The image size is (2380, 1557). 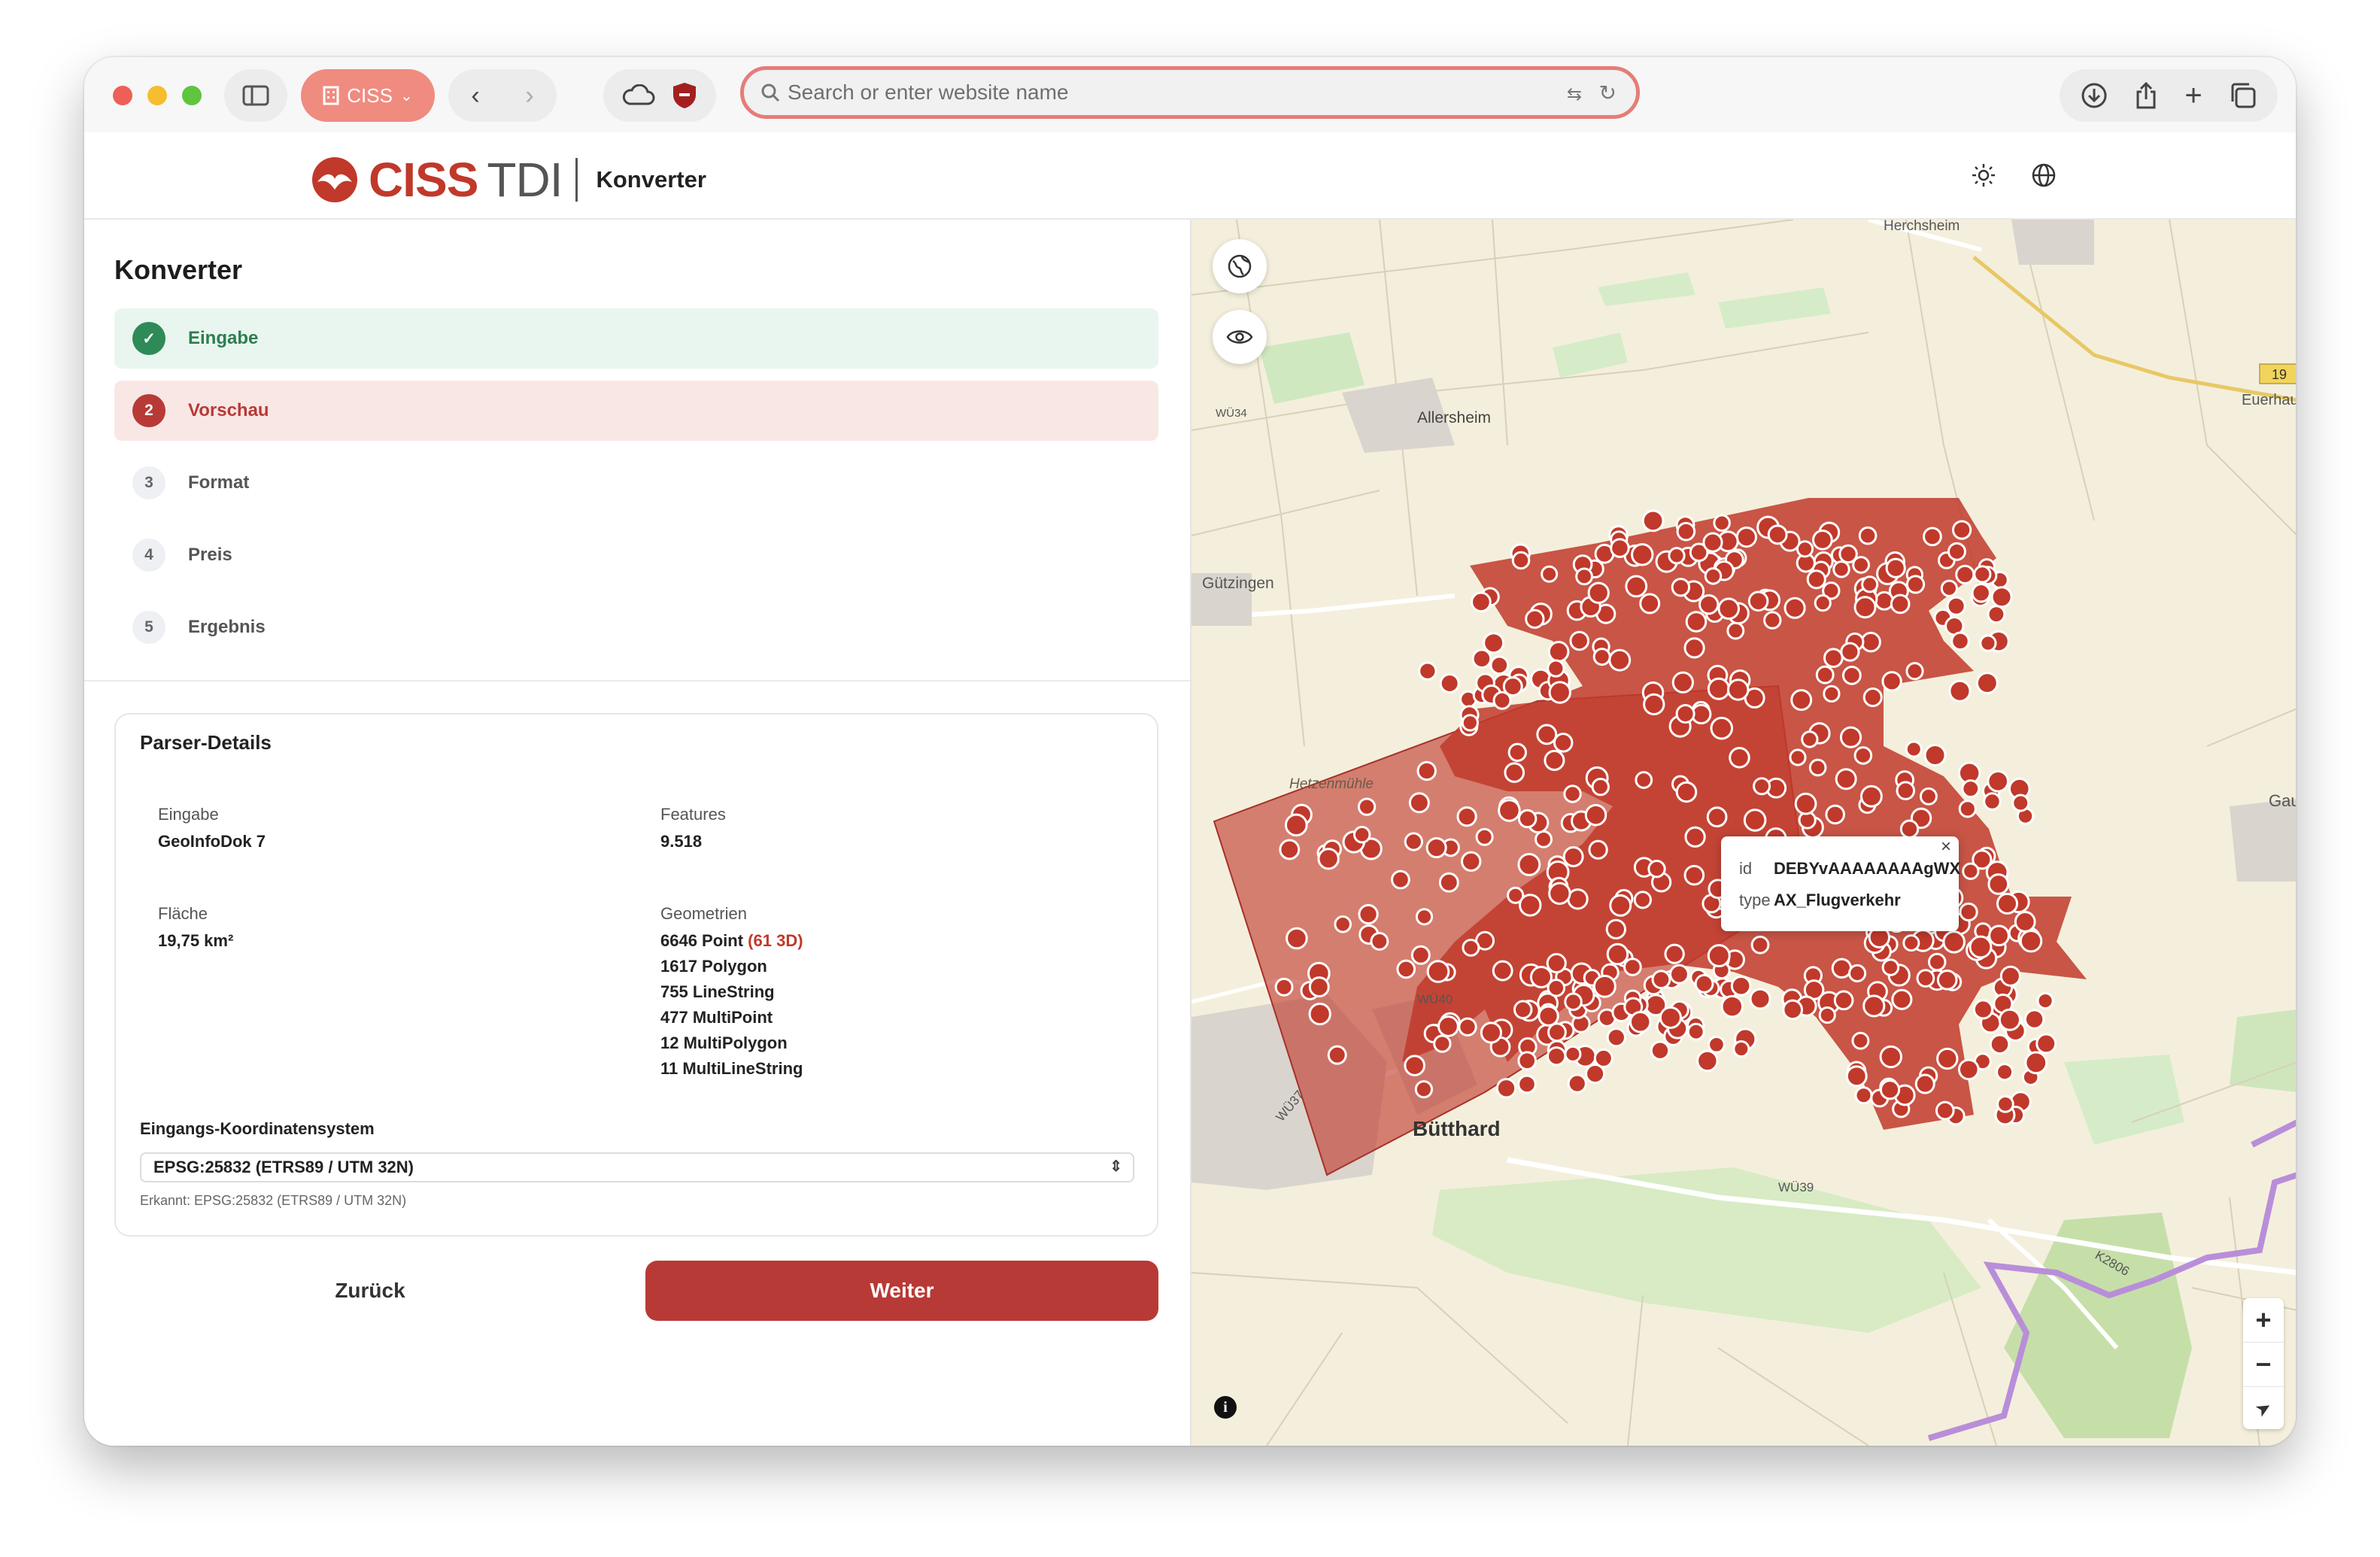 I want to click on sidebar-toggle-button, so click(x=255, y=95).